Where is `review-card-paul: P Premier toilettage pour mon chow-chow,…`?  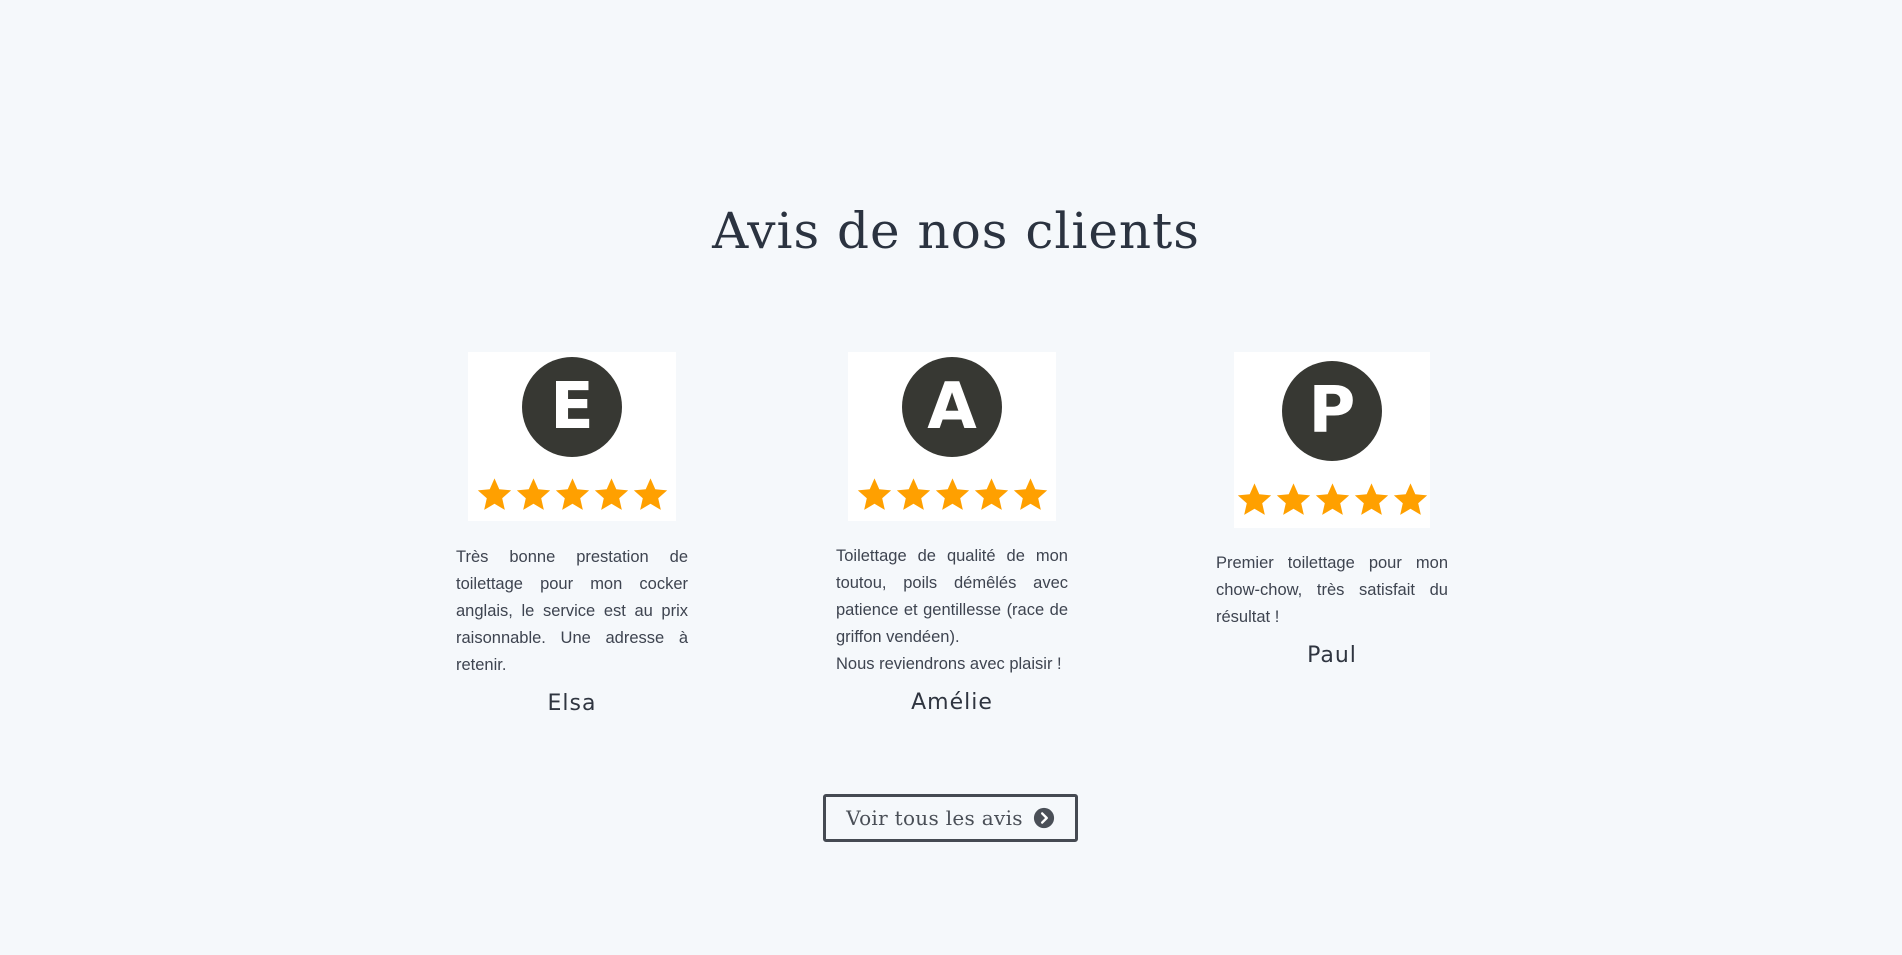
review-card-paul: P Premier toilettage pour mon chow-chow,… is located at coordinates (1332, 511).